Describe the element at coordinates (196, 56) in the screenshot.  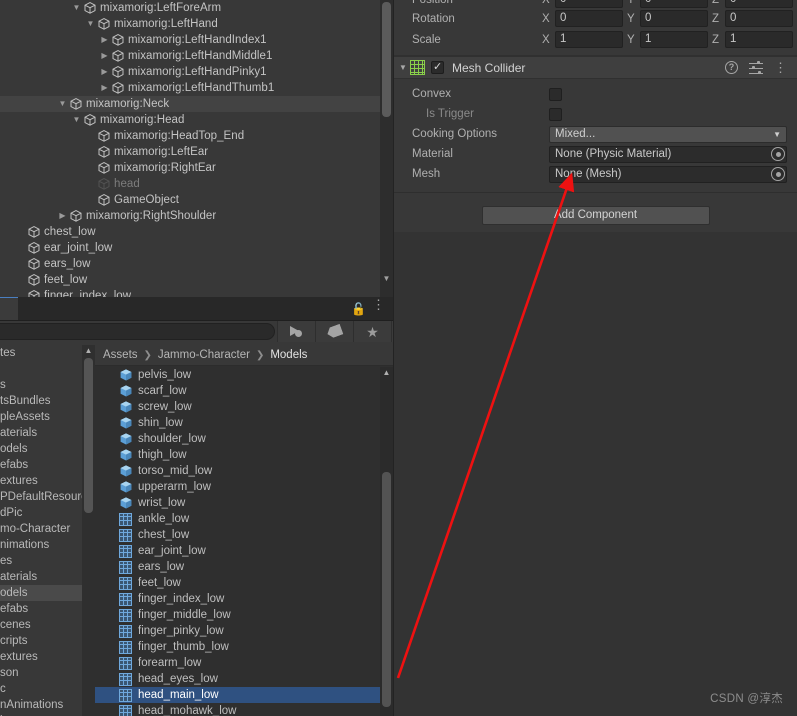
I see `hierarchy-item: ▶ mixamorig:LeftHandMiddle1` at that location.